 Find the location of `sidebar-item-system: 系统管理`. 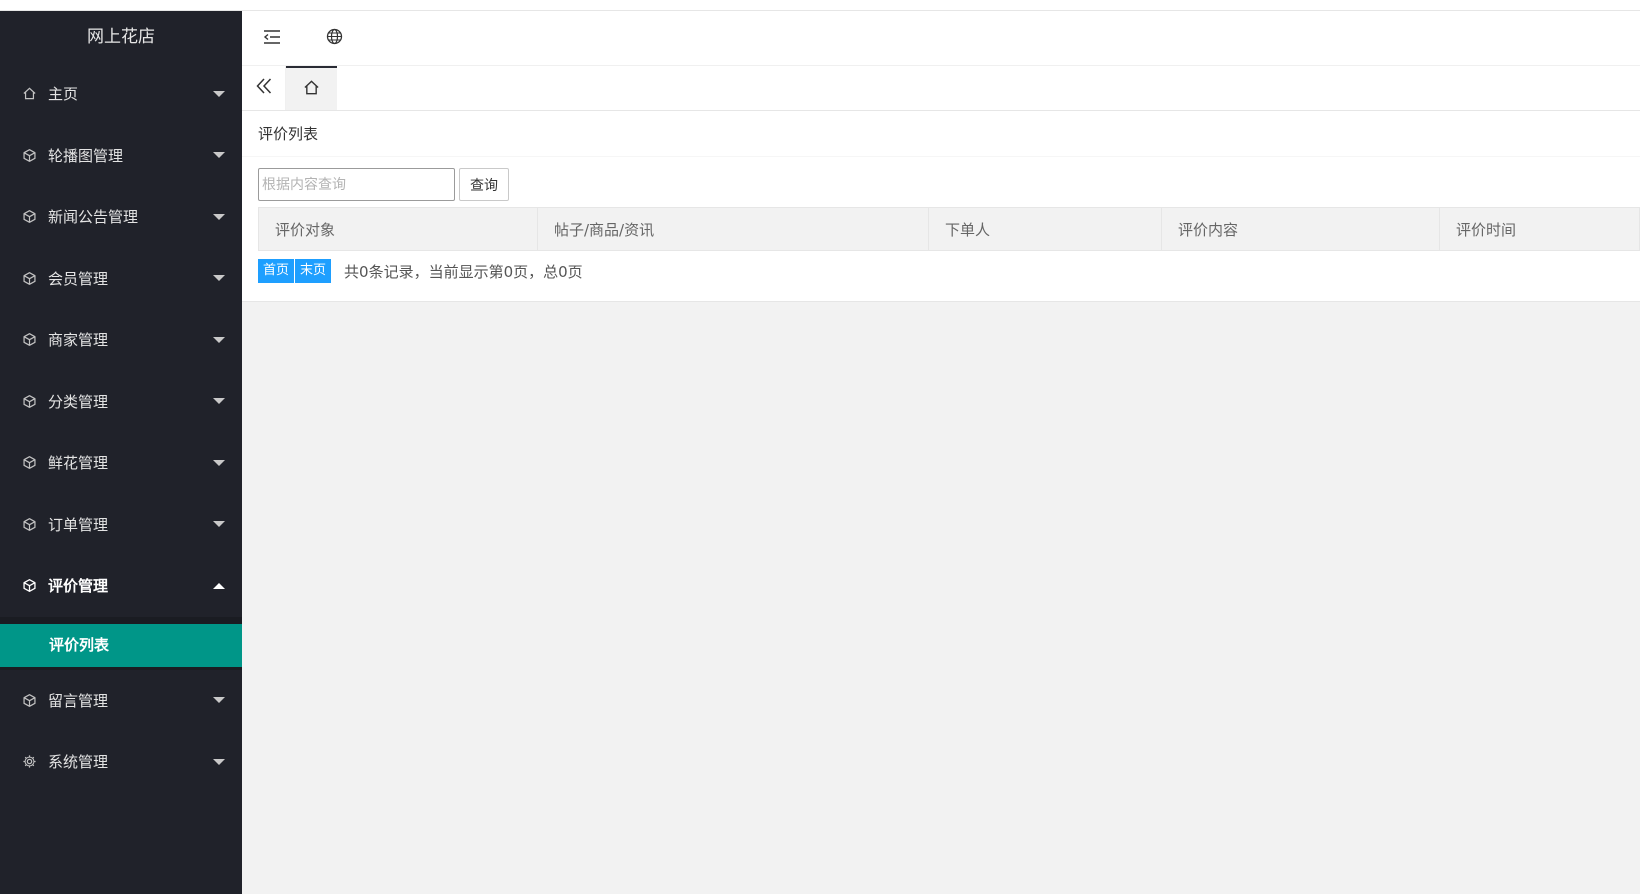

sidebar-item-system: 系统管理 is located at coordinates (121, 762).